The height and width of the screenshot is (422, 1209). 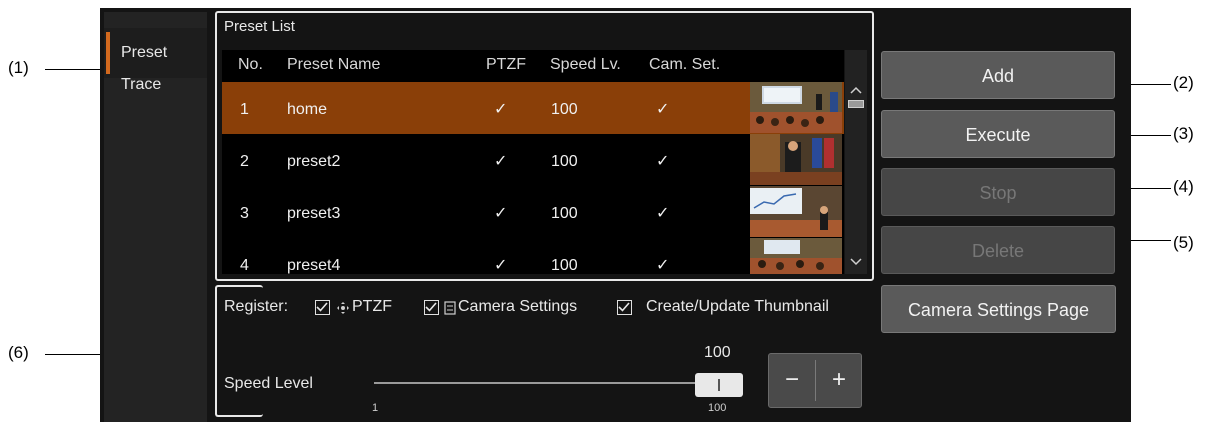 What do you see at coordinates (998, 250) in the screenshot?
I see `delete-button: Delete` at bounding box center [998, 250].